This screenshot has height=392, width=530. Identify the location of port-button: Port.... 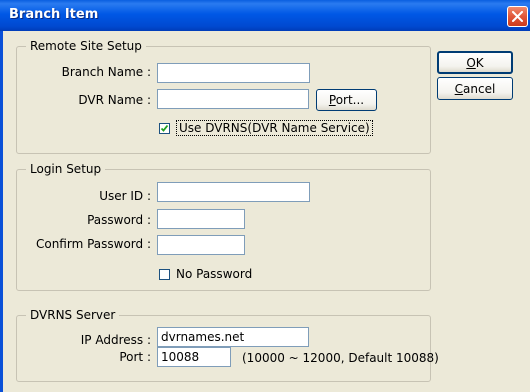
(346, 100).